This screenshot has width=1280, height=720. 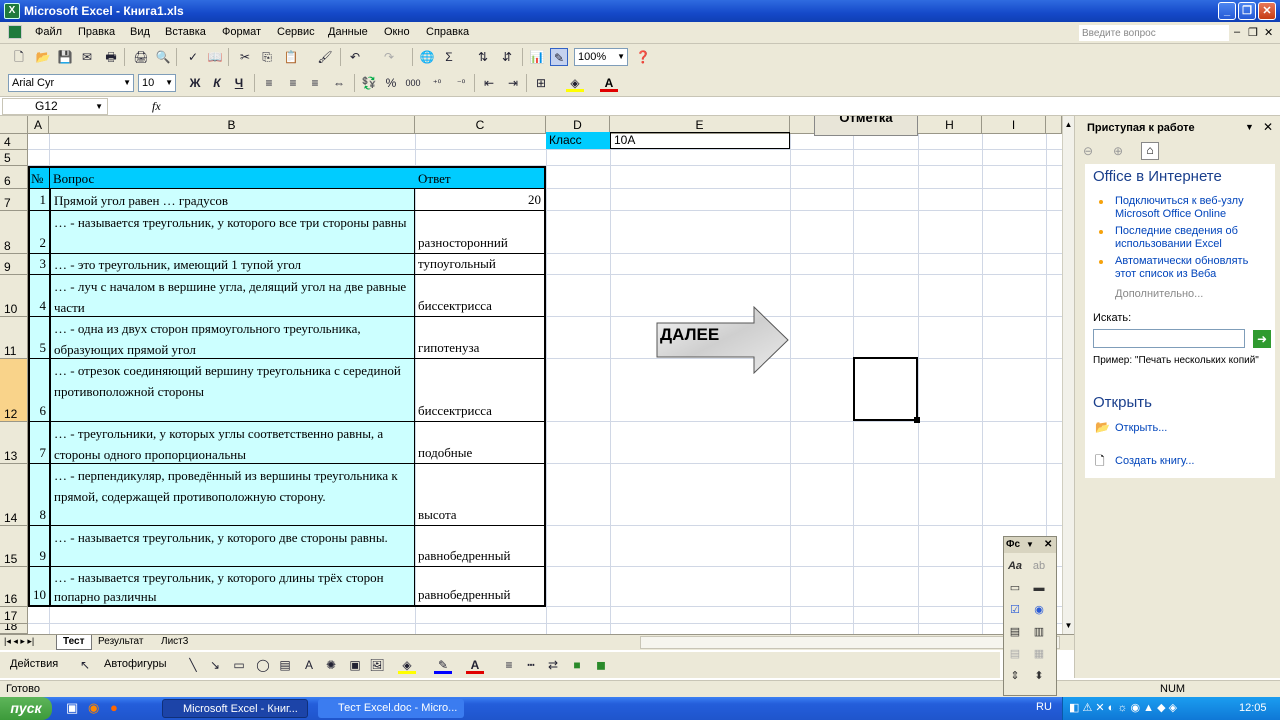 I want to click on row-header: 8, so click(x=14, y=232).